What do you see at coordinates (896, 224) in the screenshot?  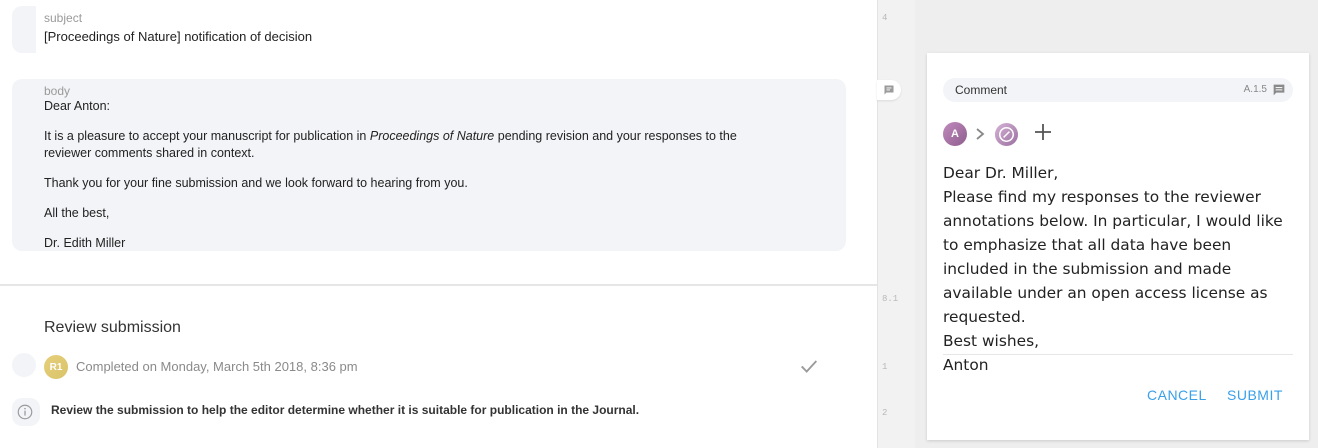 I see `annotation-gutter: 4 8.1 1 2` at bounding box center [896, 224].